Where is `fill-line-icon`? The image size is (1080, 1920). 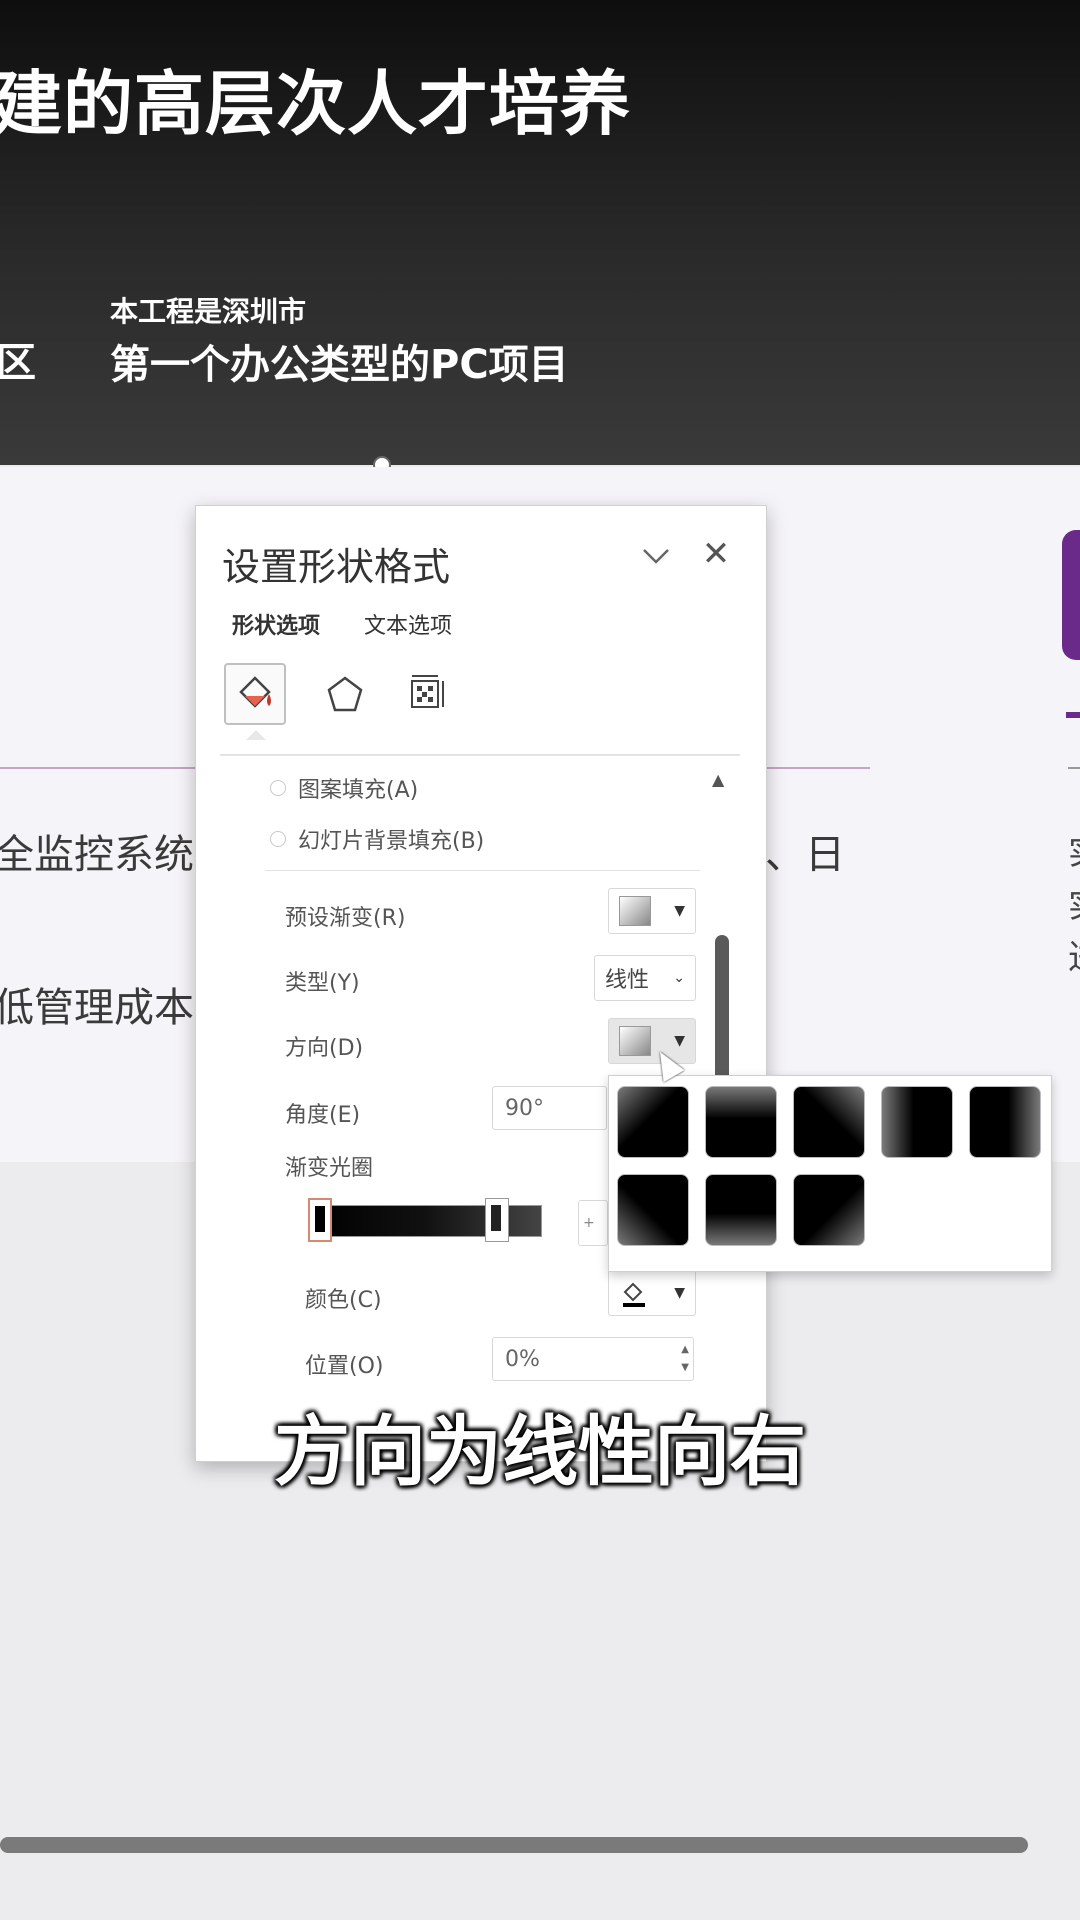
fill-line-icon is located at coordinates (255, 694).